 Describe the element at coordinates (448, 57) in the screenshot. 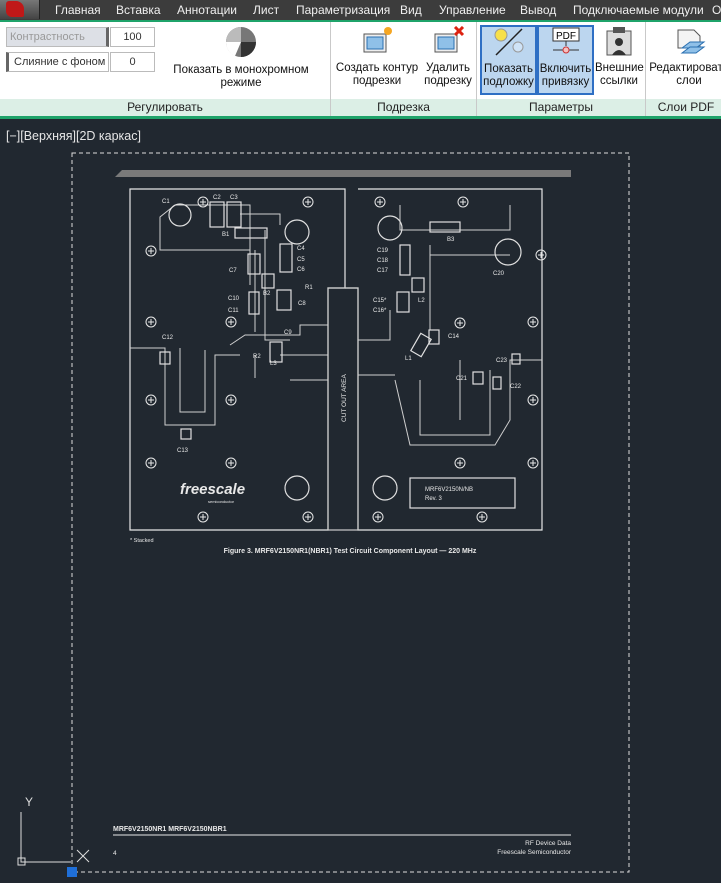

I see `delete-clip-button: Удалить подрезку` at that location.